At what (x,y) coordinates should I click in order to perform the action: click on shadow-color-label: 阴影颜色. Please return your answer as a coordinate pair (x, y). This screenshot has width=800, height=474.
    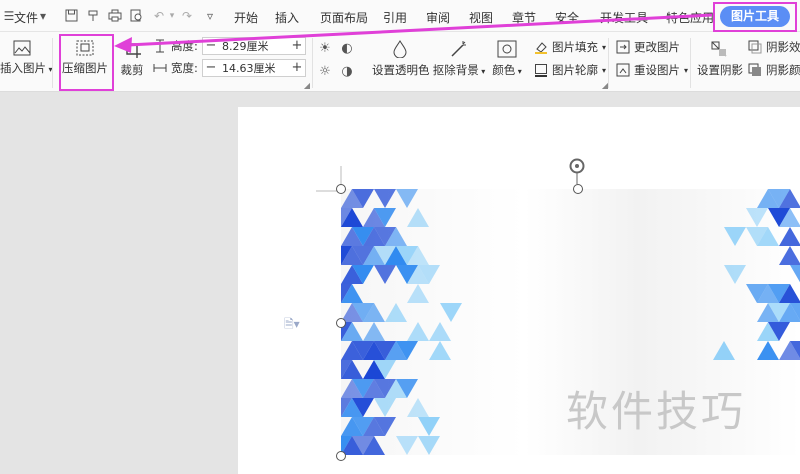
    Looking at the image, I should click on (783, 70).